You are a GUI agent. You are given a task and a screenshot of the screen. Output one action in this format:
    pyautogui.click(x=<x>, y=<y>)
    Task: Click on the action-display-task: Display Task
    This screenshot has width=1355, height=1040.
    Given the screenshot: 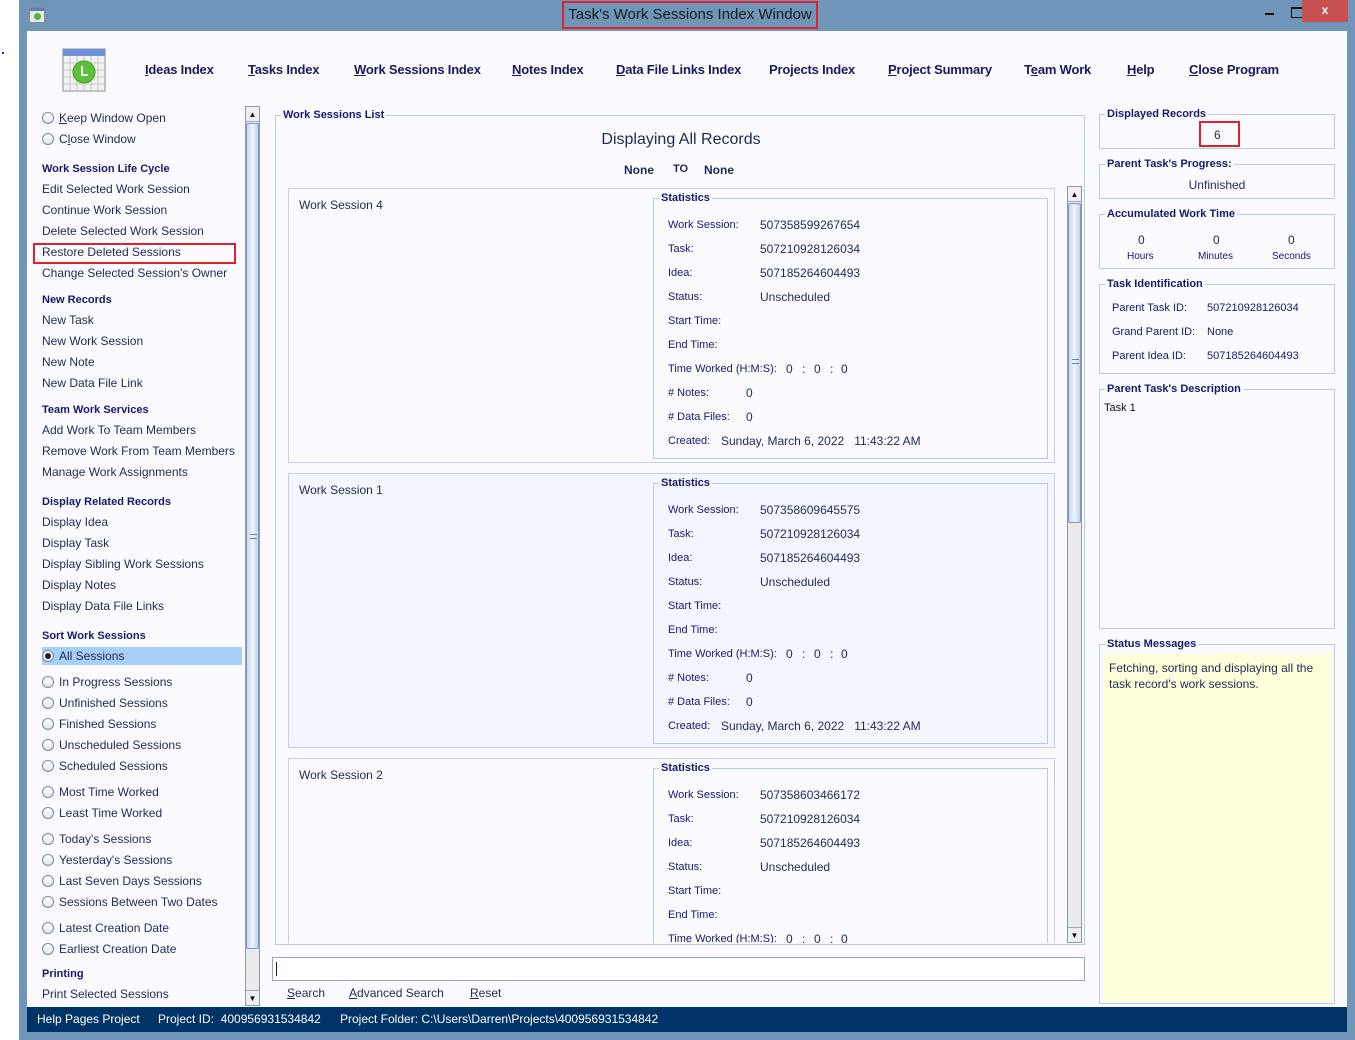 What is the action you would take?
    pyautogui.click(x=75, y=543)
    